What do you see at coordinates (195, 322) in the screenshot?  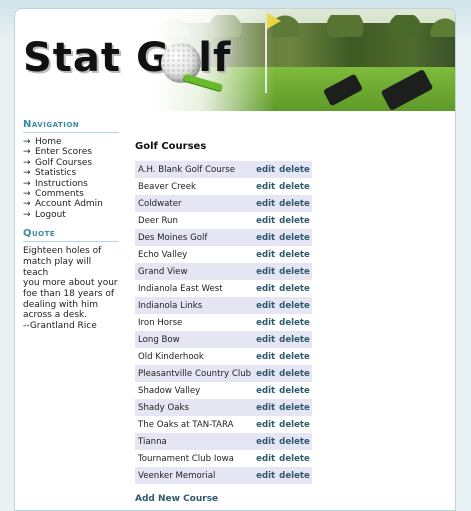 I see `course-name: Iron Horse` at bounding box center [195, 322].